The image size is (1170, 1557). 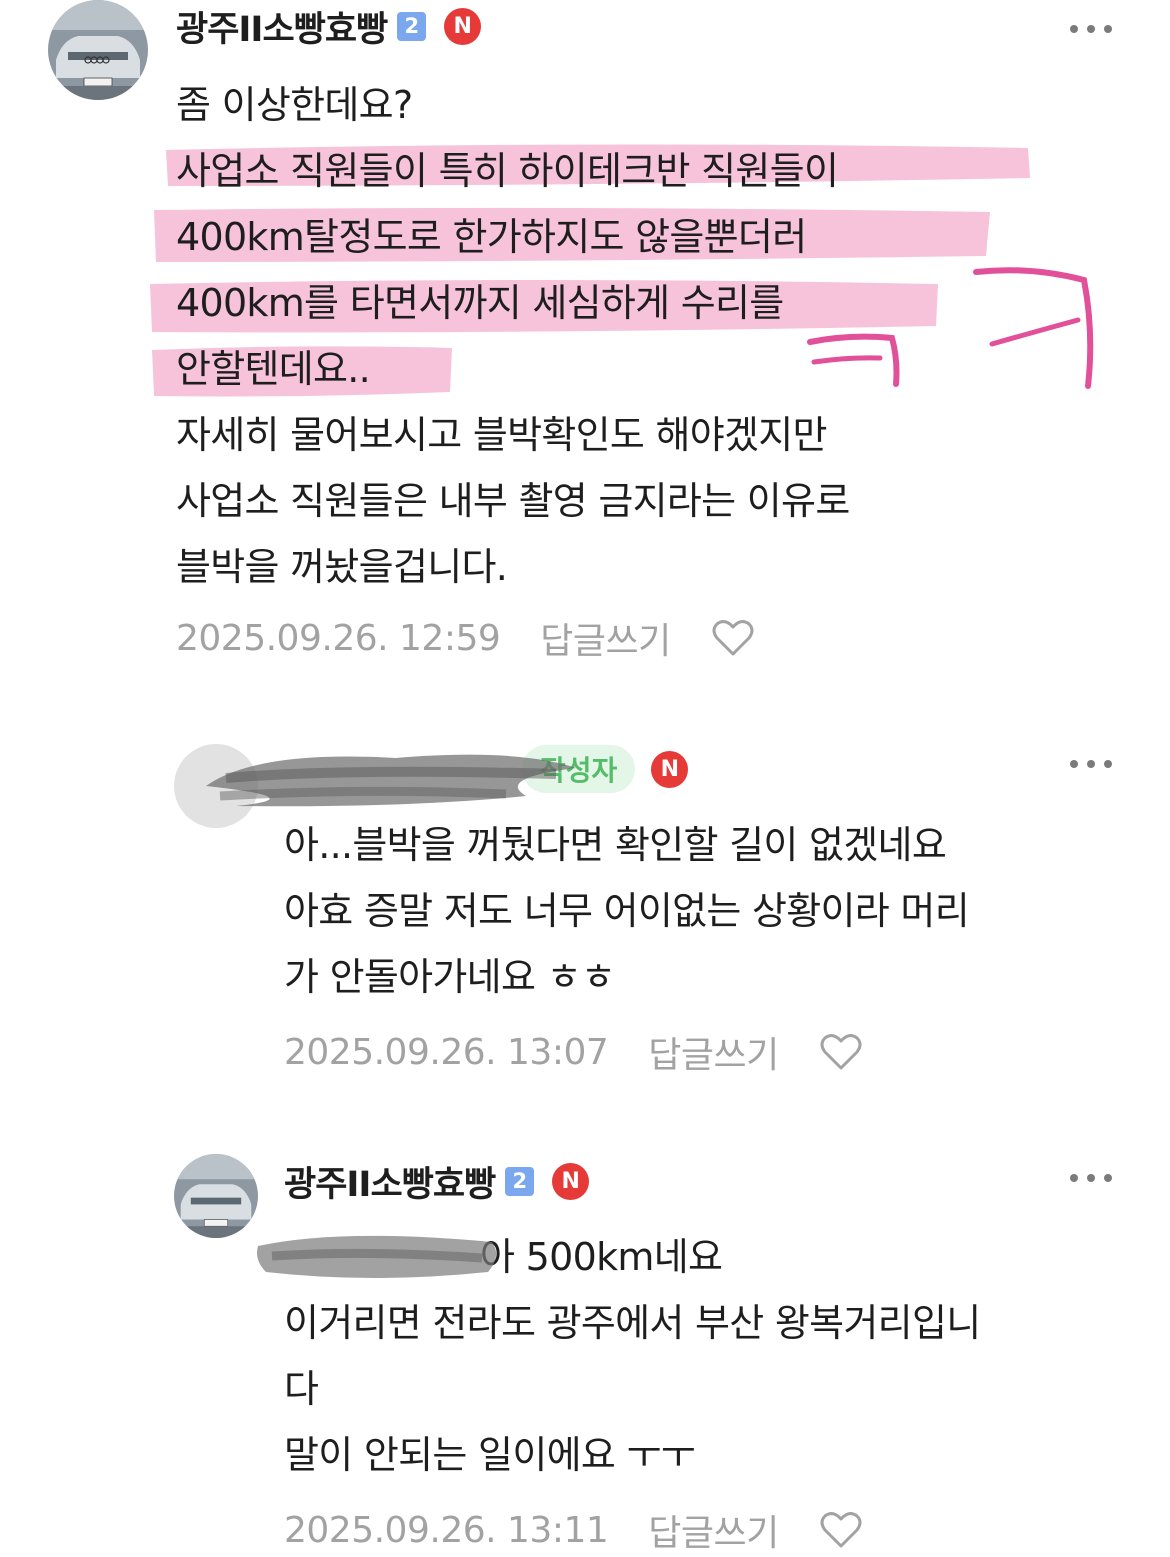 I want to click on comment-line: 블박을 꺼놨을겁니다., so click(x=342, y=567).